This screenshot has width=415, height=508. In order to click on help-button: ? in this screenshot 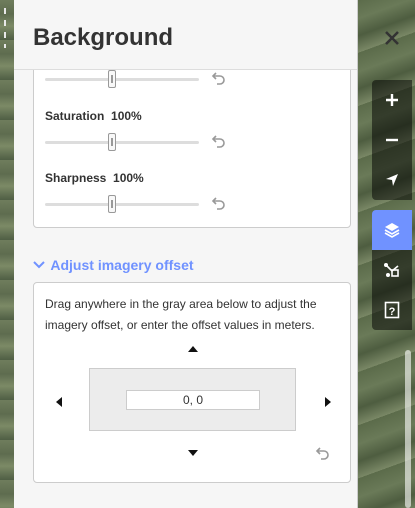, I will do `click(392, 310)`.